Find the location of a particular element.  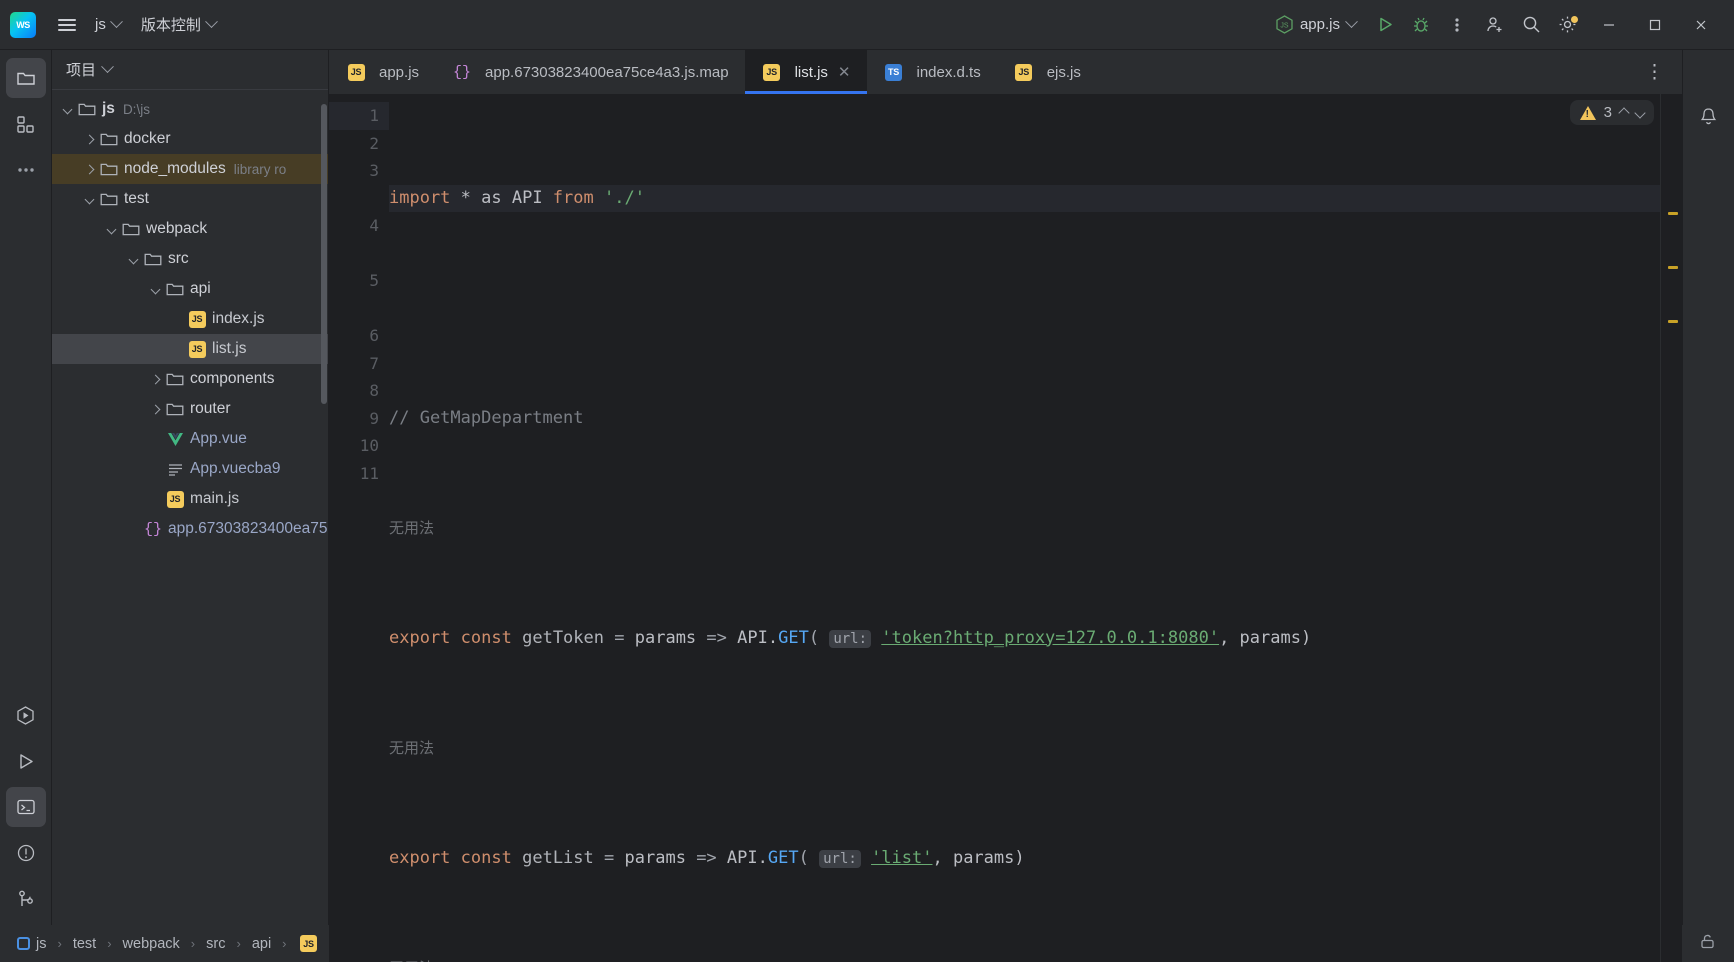

vcs-widget: 版本控制 is located at coordinates (178, 25).